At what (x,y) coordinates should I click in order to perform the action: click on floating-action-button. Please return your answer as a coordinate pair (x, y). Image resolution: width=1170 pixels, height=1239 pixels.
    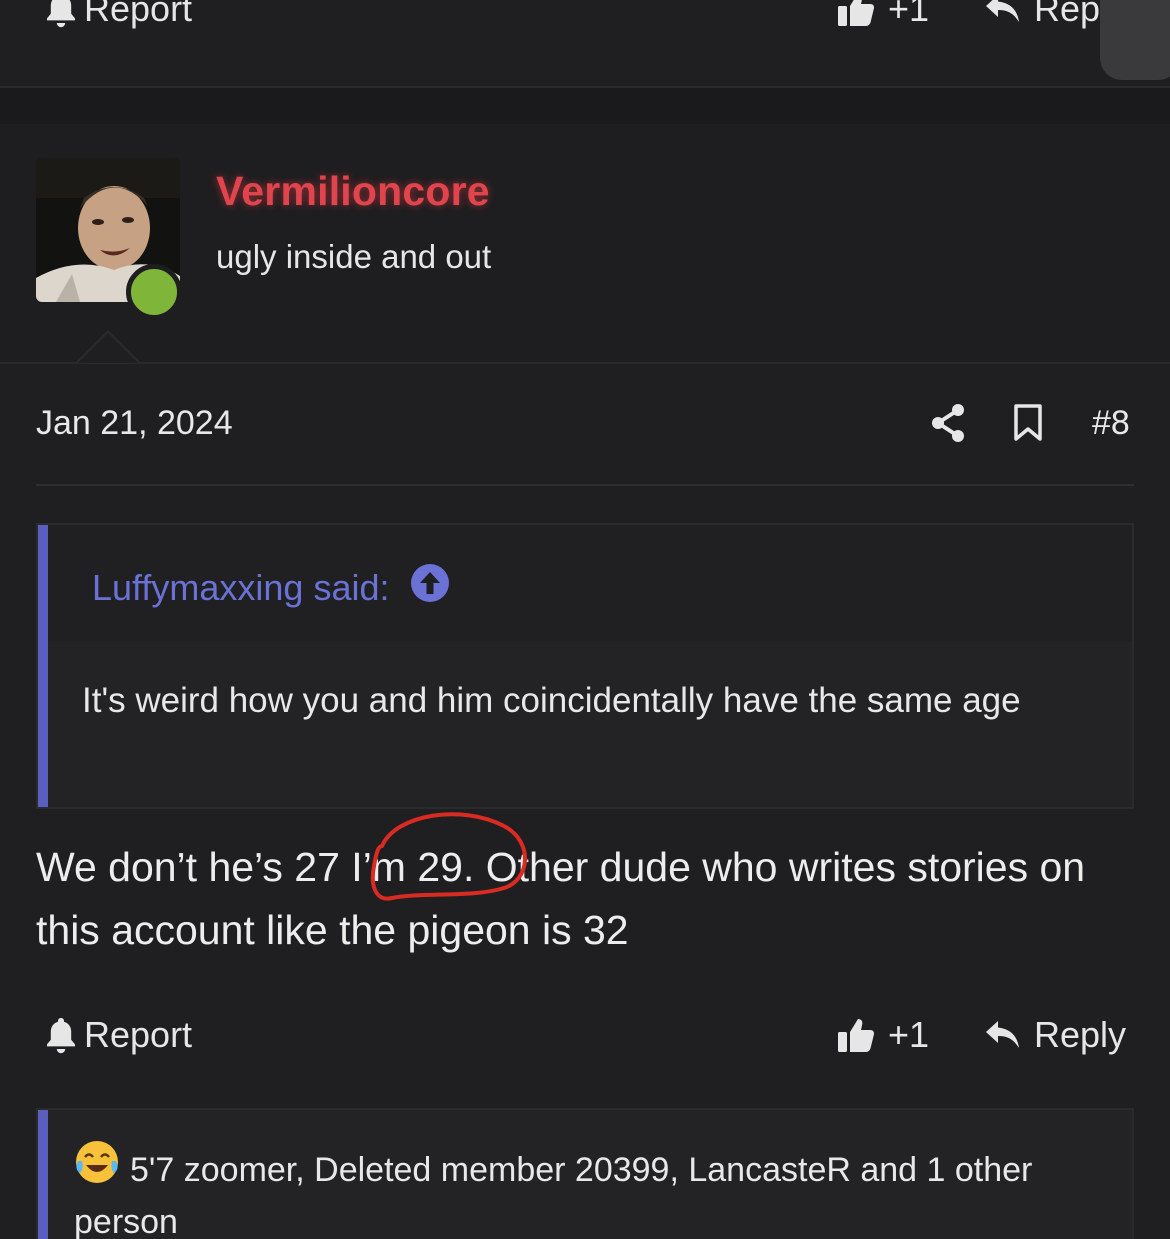
    Looking at the image, I should click on (1135, 40).